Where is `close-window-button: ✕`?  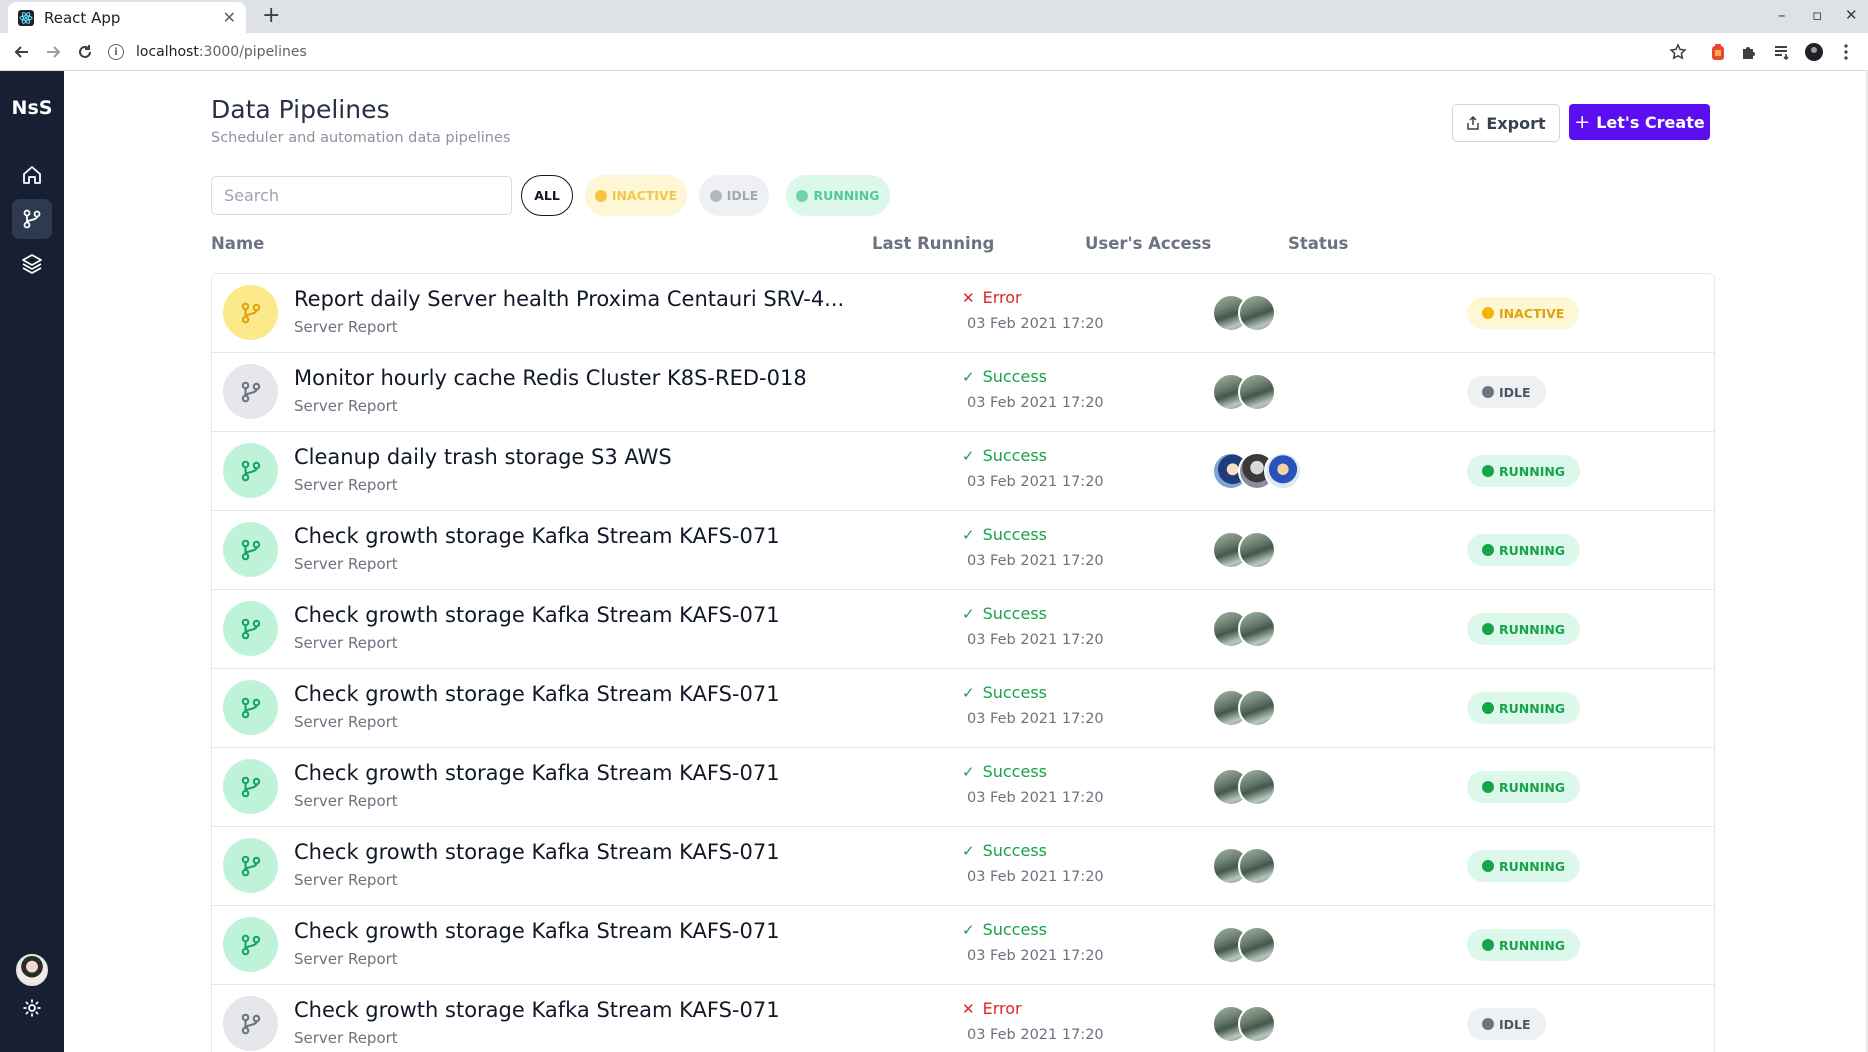 close-window-button: ✕ is located at coordinates (1851, 15).